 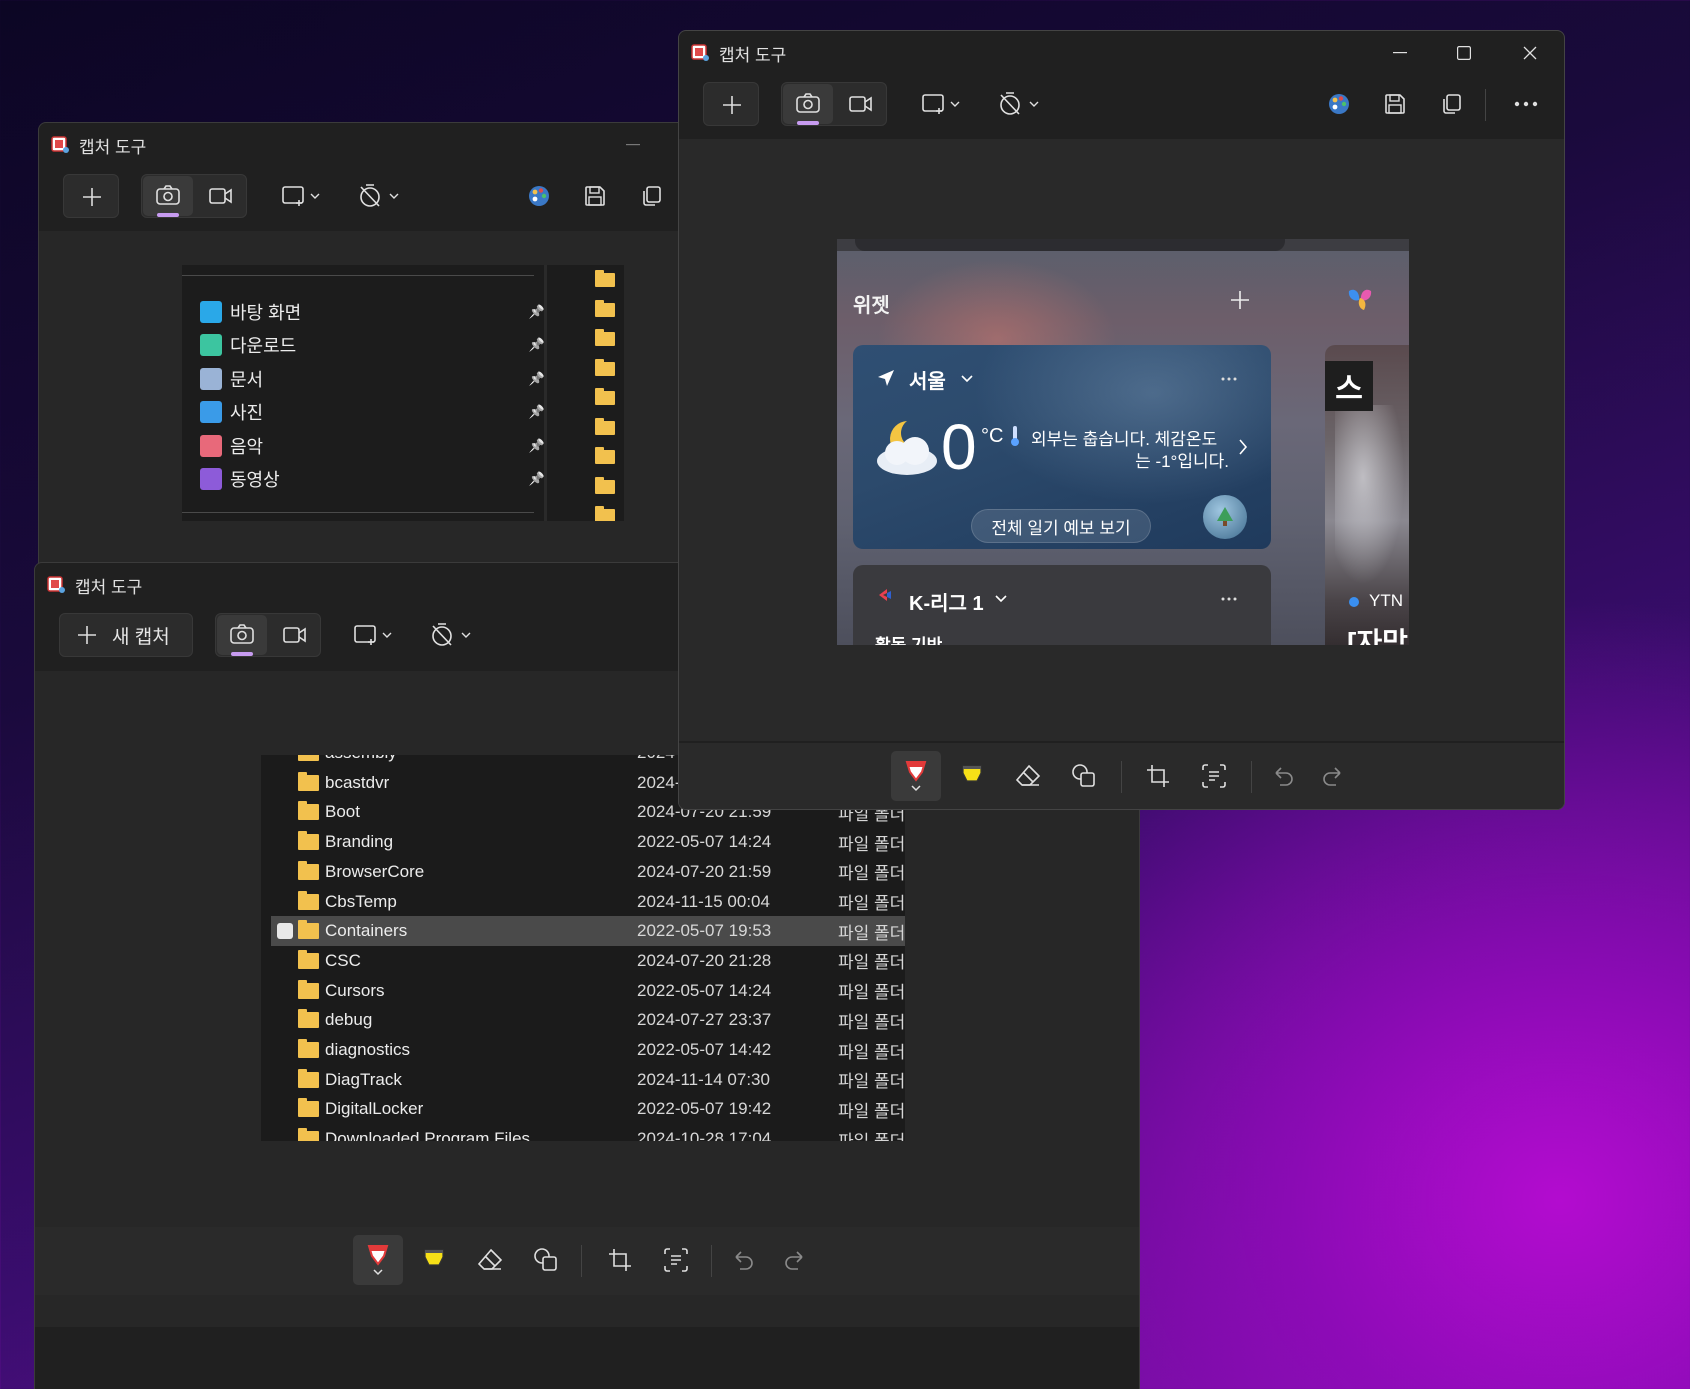 What do you see at coordinates (1526, 104) in the screenshot?
I see `more-options-button` at bounding box center [1526, 104].